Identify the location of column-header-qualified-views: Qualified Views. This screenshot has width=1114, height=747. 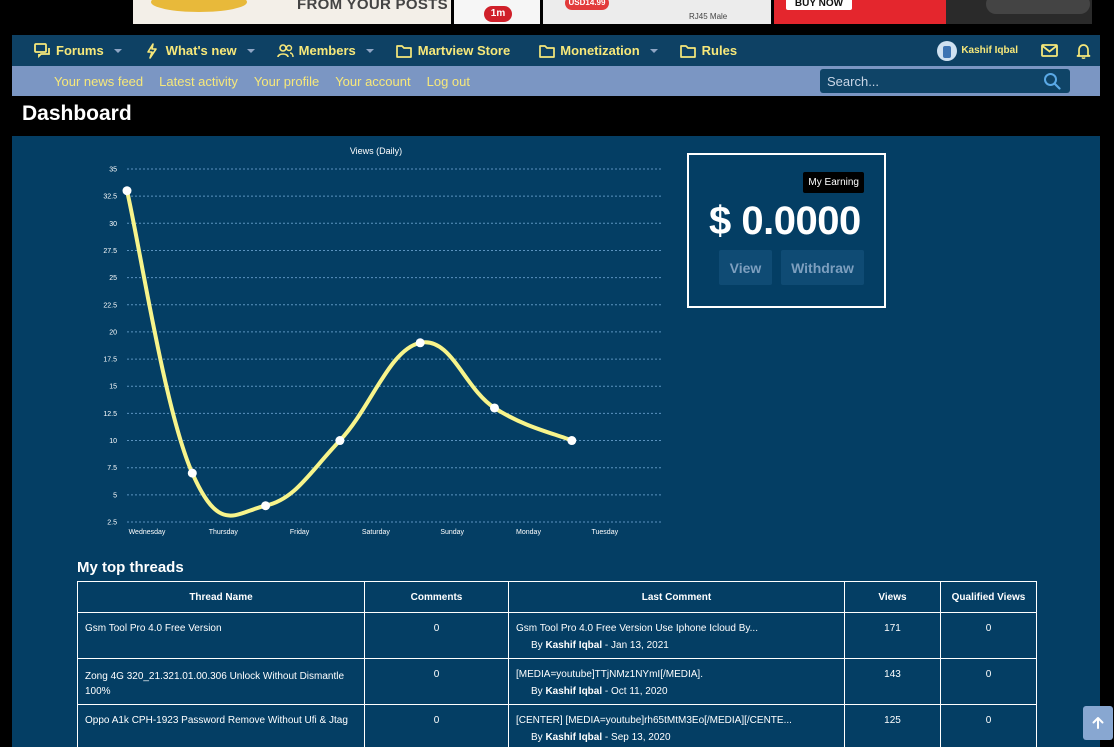
(988, 597).